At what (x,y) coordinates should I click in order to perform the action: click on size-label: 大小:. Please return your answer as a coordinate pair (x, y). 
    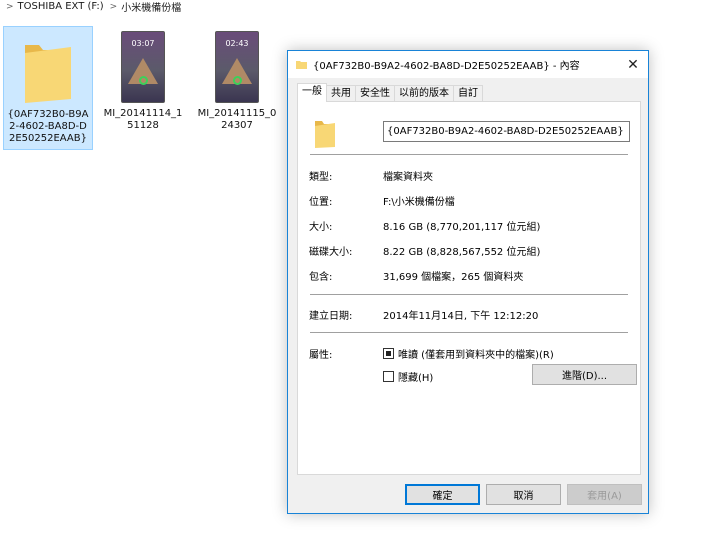
    Looking at the image, I should click on (321, 227).